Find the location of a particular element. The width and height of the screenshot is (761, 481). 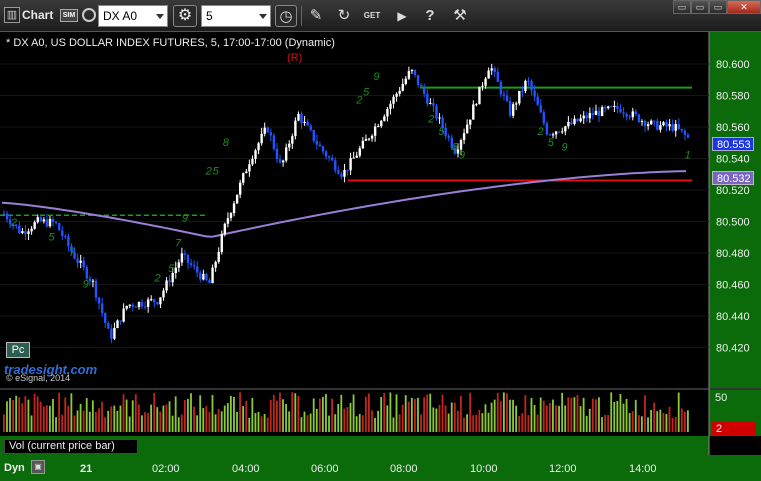

play-icon: ▶ is located at coordinates (402, 16).